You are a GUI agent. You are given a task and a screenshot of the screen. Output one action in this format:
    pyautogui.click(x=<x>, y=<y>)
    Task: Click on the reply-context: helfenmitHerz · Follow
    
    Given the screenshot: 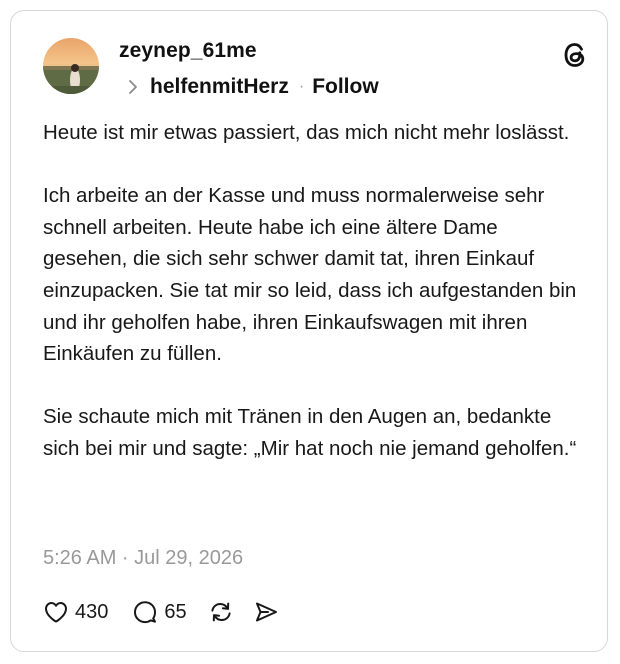 What is the action you would take?
    pyautogui.click(x=252, y=87)
    